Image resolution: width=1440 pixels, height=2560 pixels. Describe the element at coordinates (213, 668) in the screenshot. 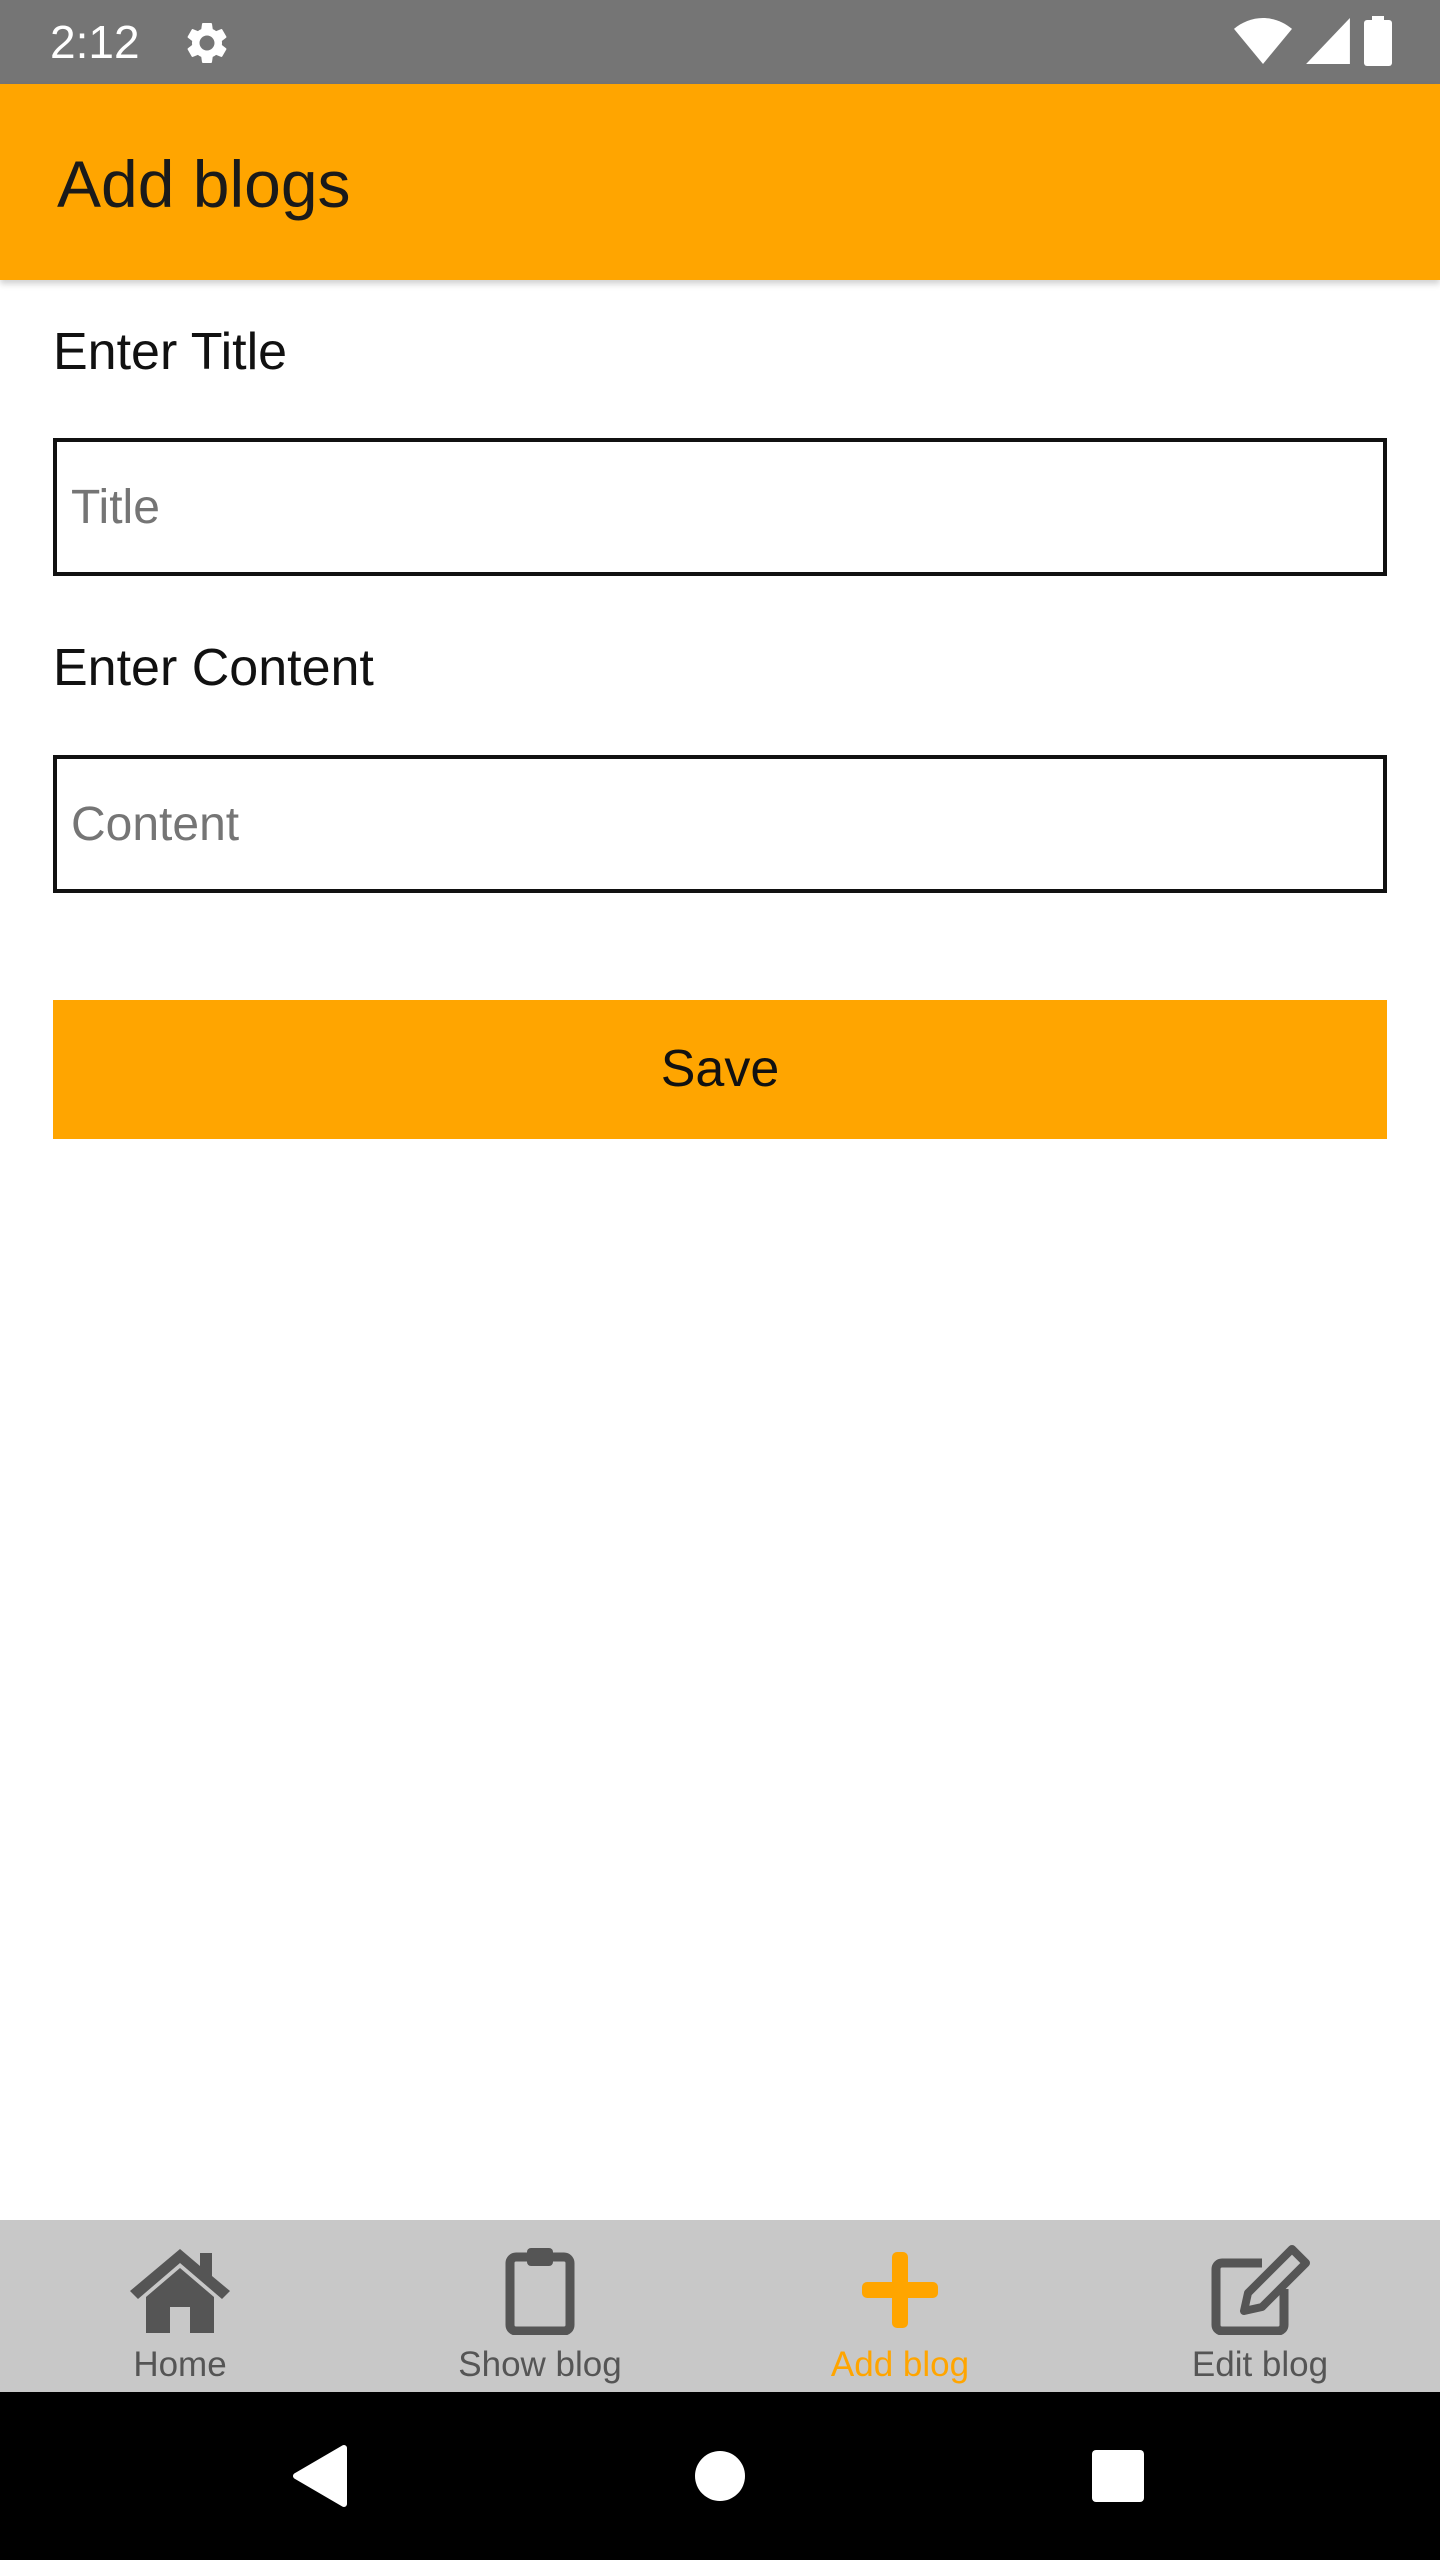

I see `content-label: Enter Content` at that location.